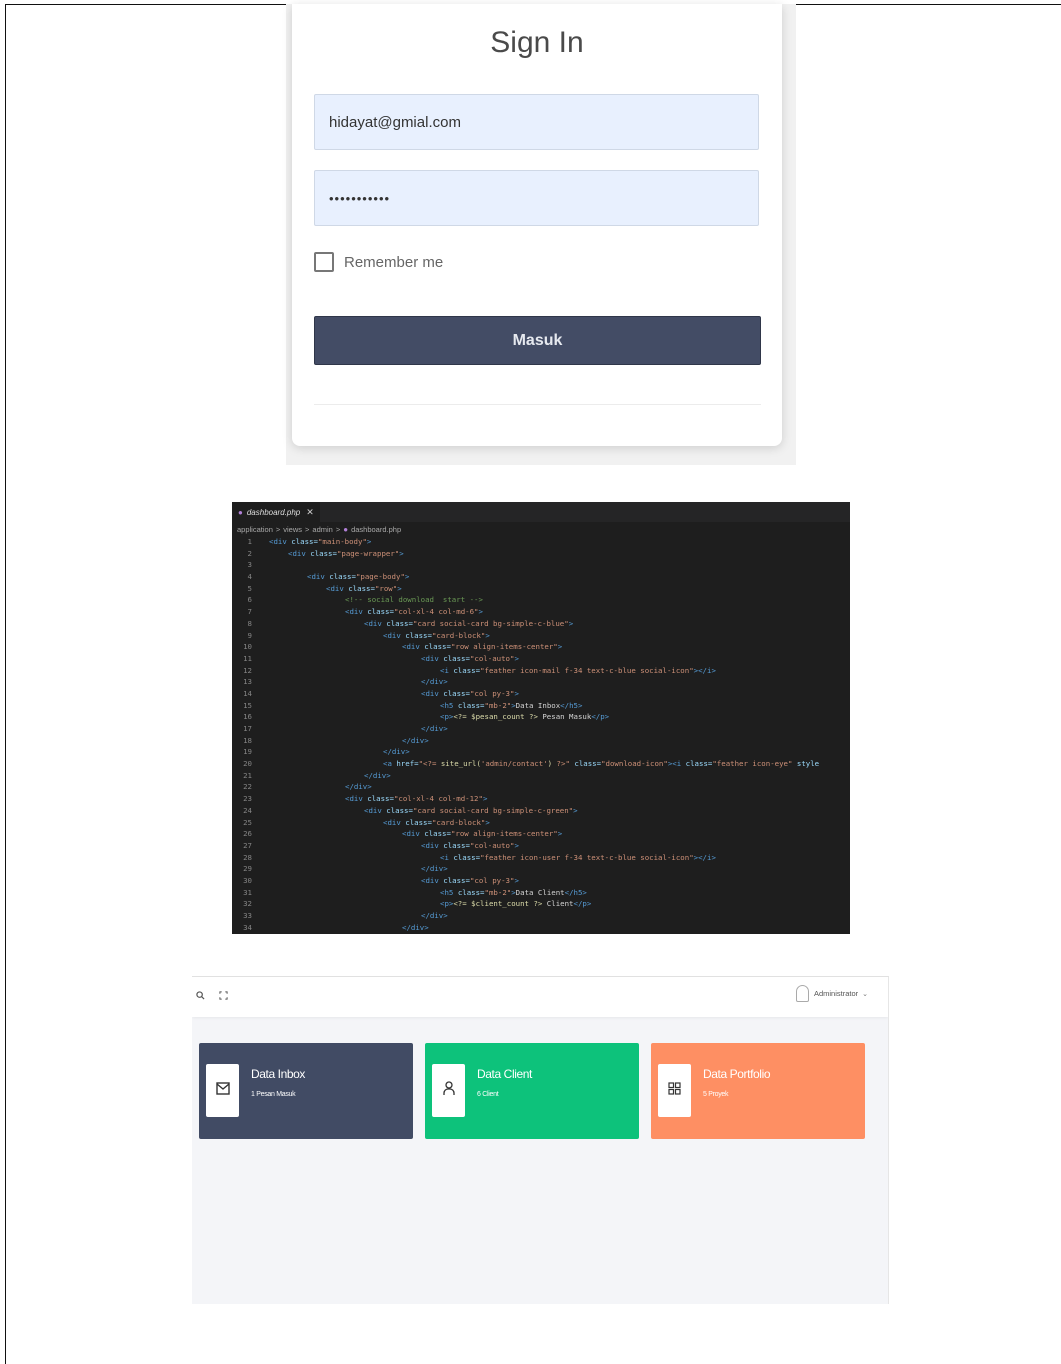  I want to click on line-number: 33, so click(247, 915).